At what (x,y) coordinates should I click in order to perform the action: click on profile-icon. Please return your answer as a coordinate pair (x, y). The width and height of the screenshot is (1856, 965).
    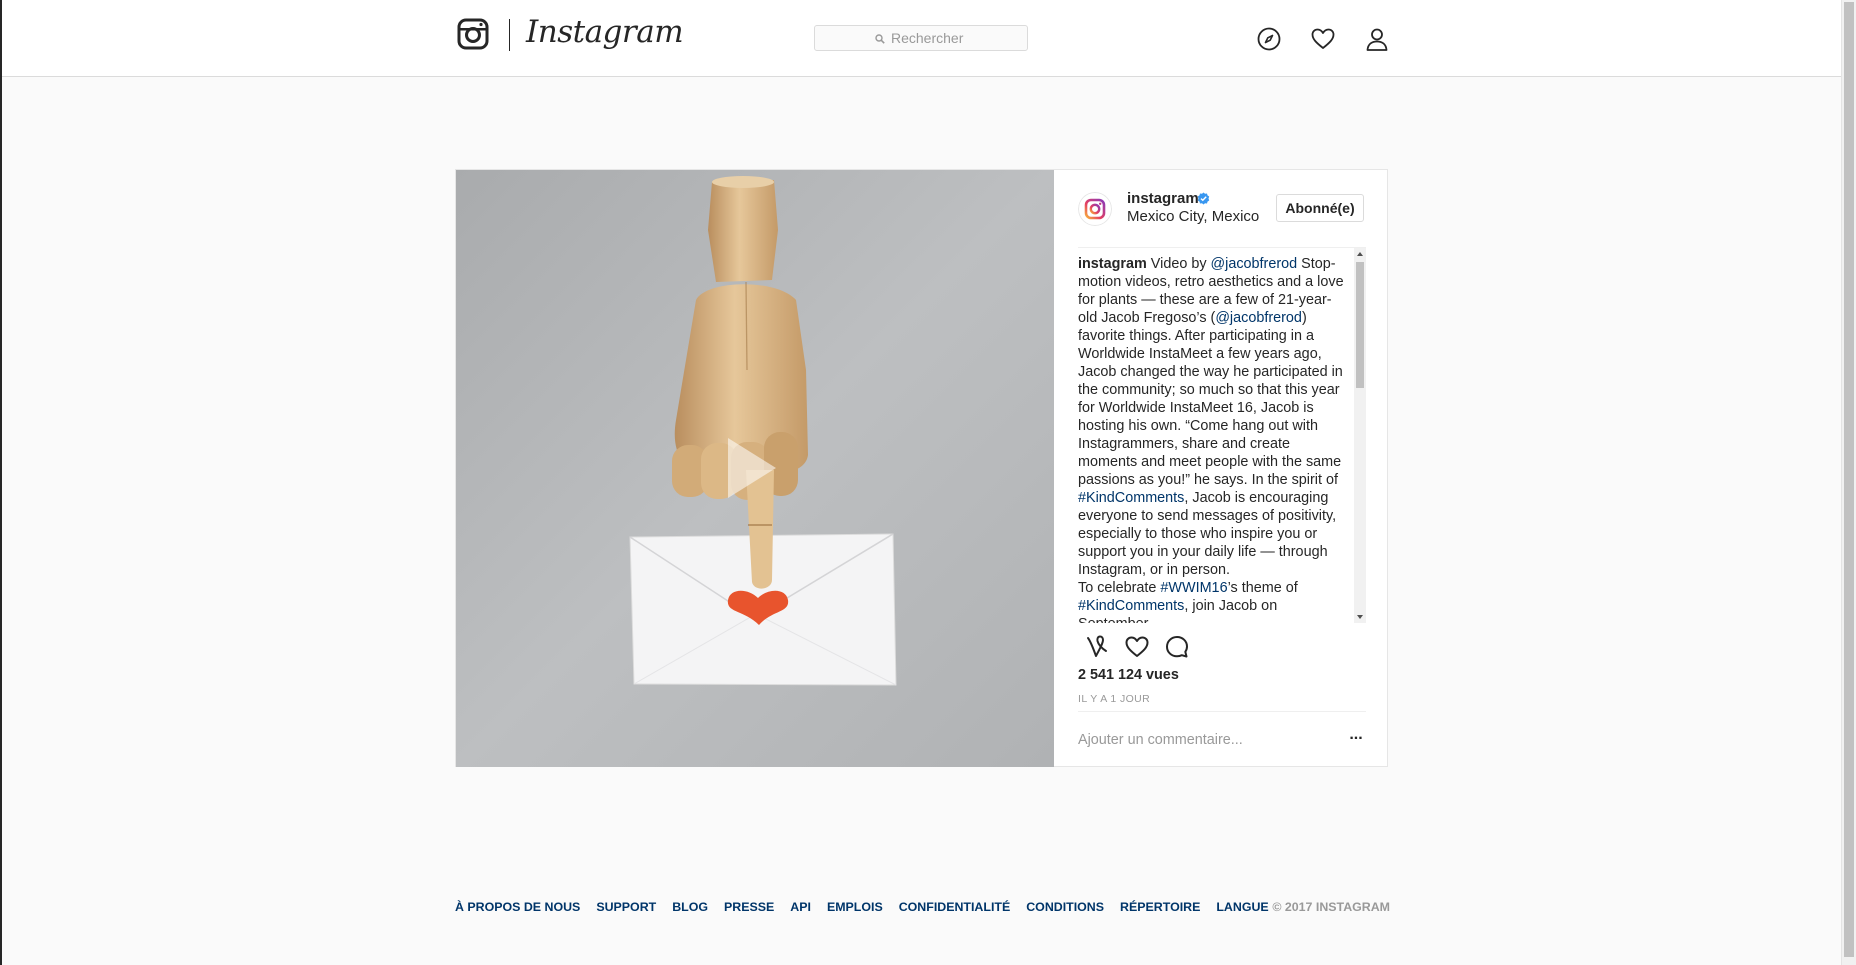
    Looking at the image, I should click on (1377, 39).